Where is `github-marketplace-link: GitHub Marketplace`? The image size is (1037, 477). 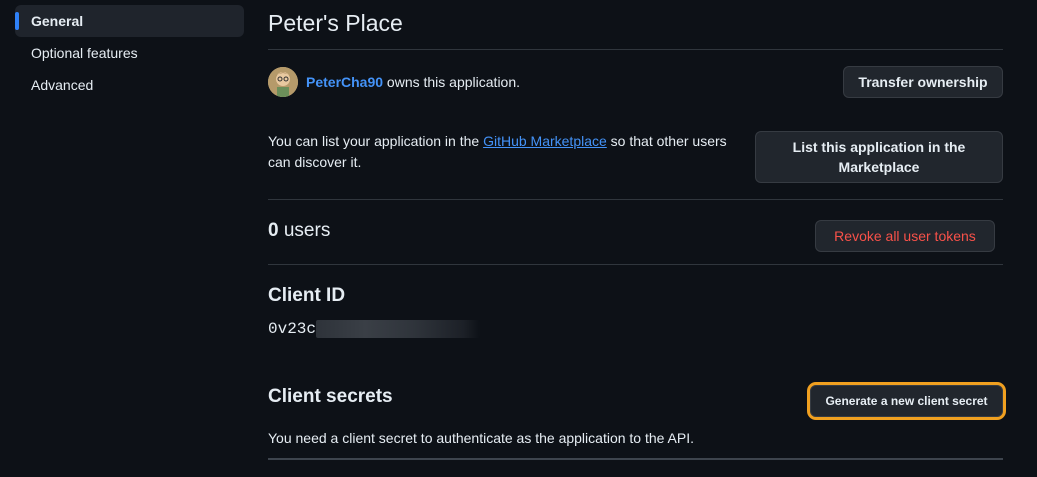
github-marketplace-link: GitHub Marketplace is located at coordinates (545, 141).